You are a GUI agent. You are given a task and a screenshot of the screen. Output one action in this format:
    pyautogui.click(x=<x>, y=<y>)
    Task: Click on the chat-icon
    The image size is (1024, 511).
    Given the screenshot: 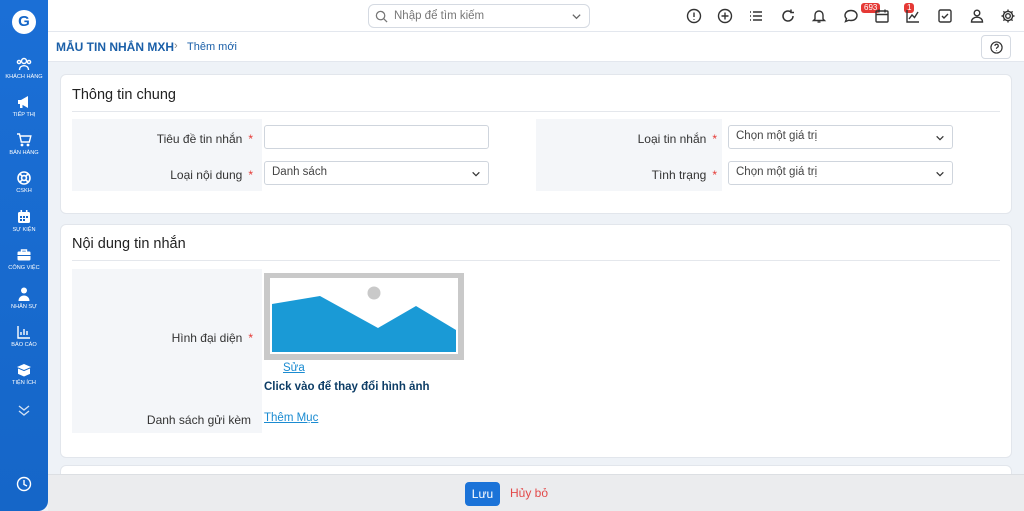 What is the action you would take?
    pyautogui.click(x=851, y=16)
    